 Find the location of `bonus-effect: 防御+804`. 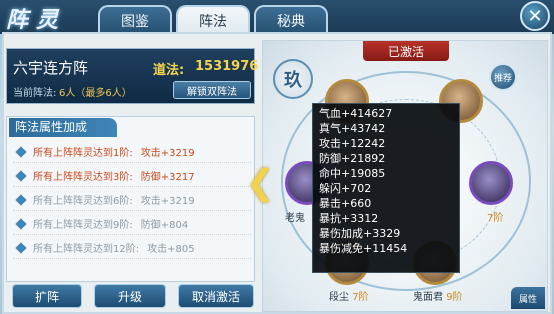

bonus-effect: 防御+804 is located at coordinates (164, 225).